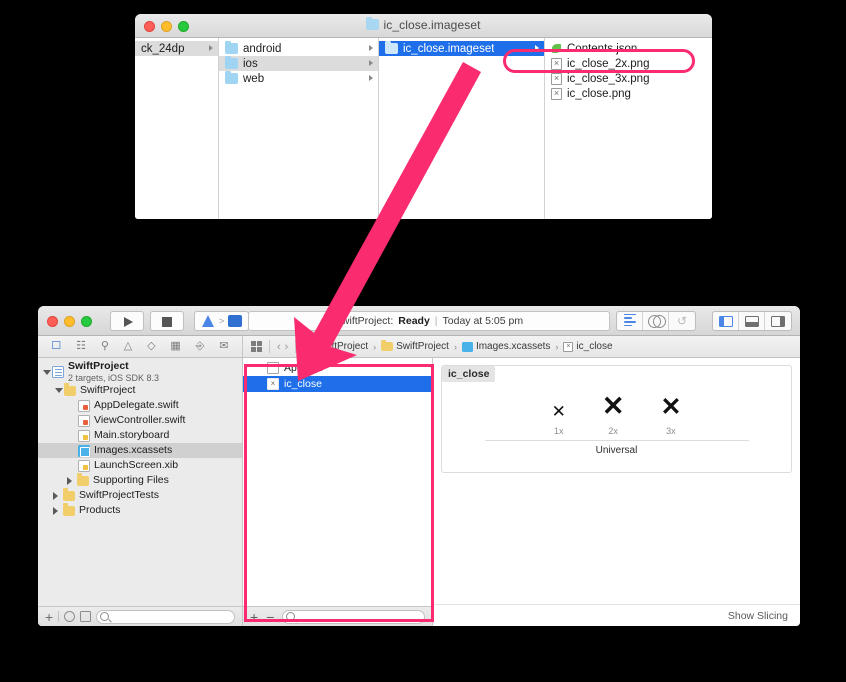 The width and height of the screenshot is (846, 682). I want to click on finder-column-platforms: android ios web, so click(299, 128).